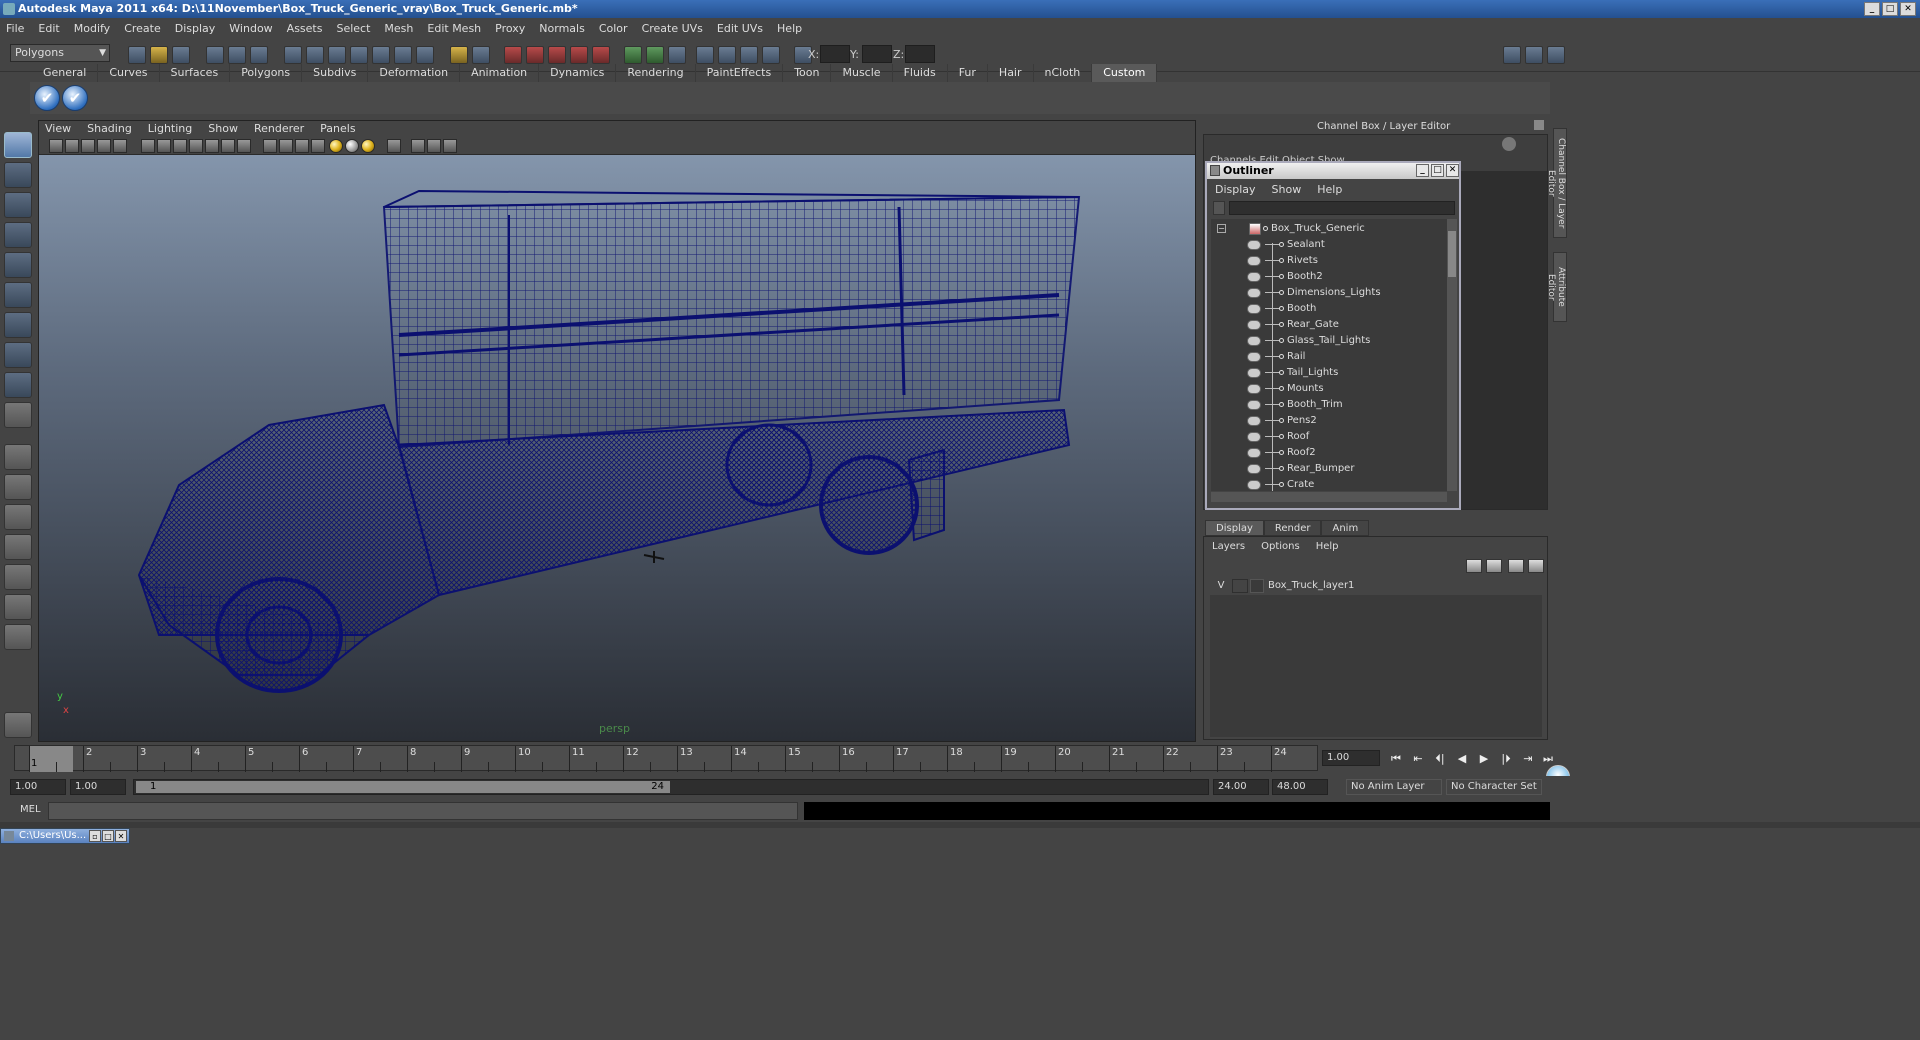 The image size is (1920, 1040). I want to click on layer-menu-help: Help, so click(1327, 546).